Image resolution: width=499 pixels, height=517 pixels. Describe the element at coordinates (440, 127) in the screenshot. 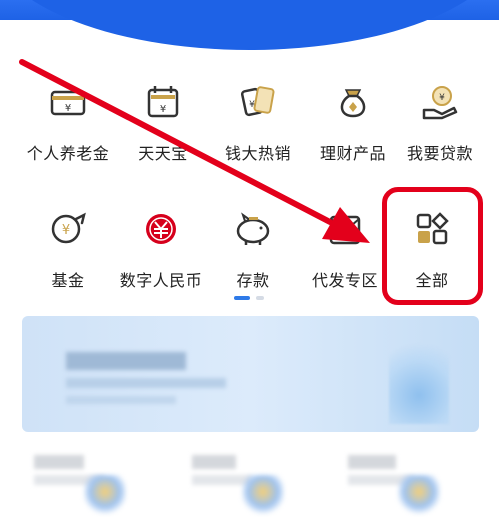

I see `menu-item-loan: ¥ 我要贷款` at that location.